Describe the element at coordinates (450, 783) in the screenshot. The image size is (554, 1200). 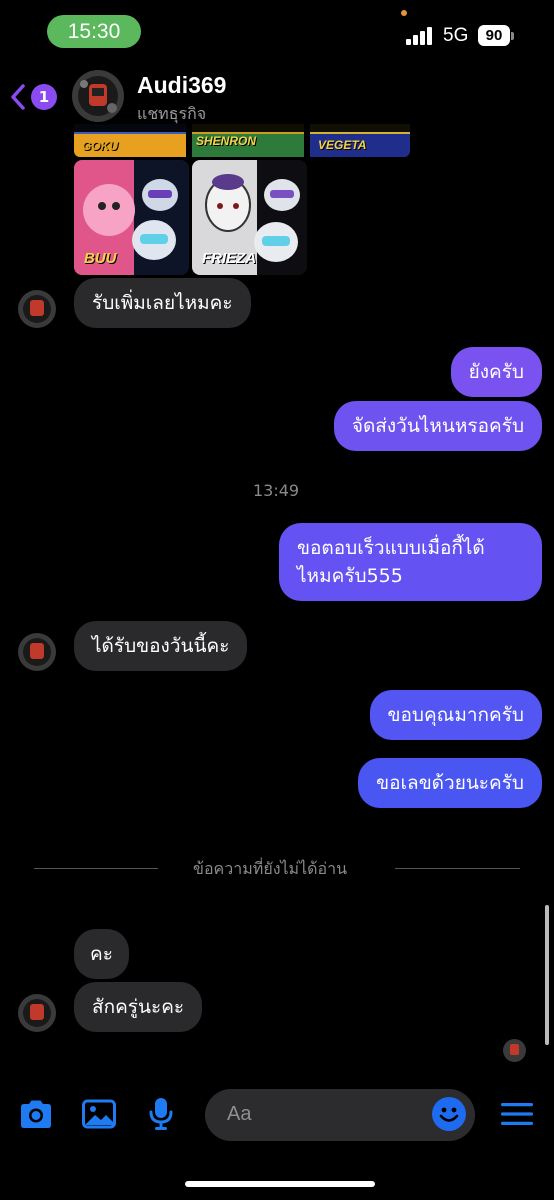
I see `message-outgoing: ขอเลขด้วยนะครับ` at that location.